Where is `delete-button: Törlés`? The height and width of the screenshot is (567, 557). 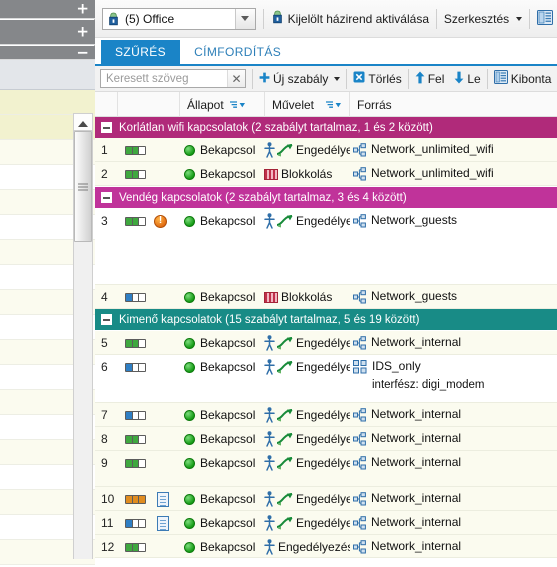 delete-button: Törlés is located at coordinates (377, 78).